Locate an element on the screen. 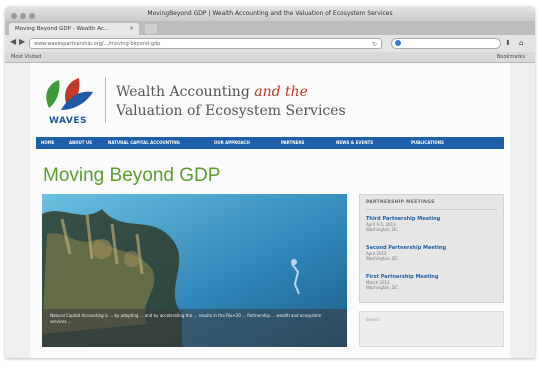 This screenshot has width=542, height=368. headline-emphasis: and the is located at coordinates (281, 92).